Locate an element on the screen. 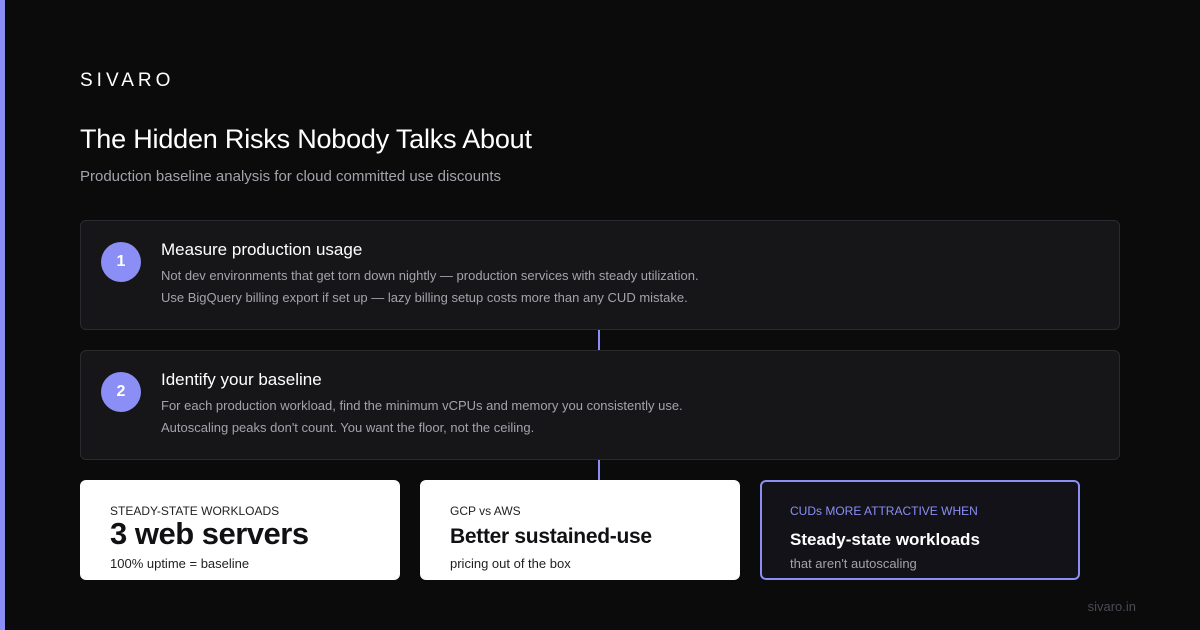 Image resolution: width=1200 pixels, height=630 pixels. footer-url: sivaro.in is located at coordinates (1111, 606).